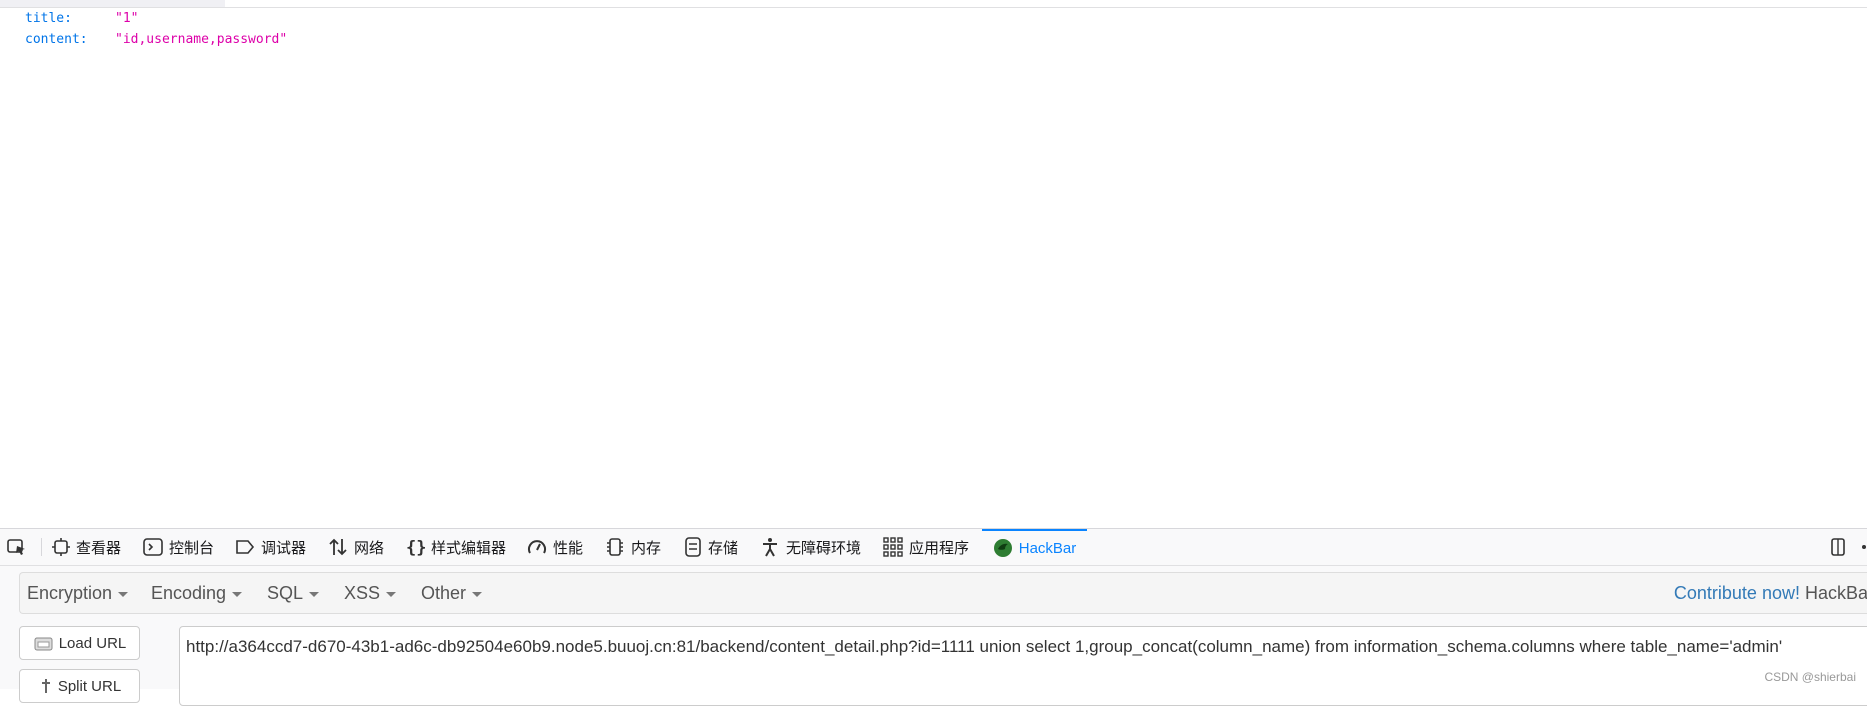 This screenshot has width=1867, height=706. What do you see at coordinates (1002, 548) in the screenshot?
I see `hackbar-icon` at bounding box center [1002, 548].